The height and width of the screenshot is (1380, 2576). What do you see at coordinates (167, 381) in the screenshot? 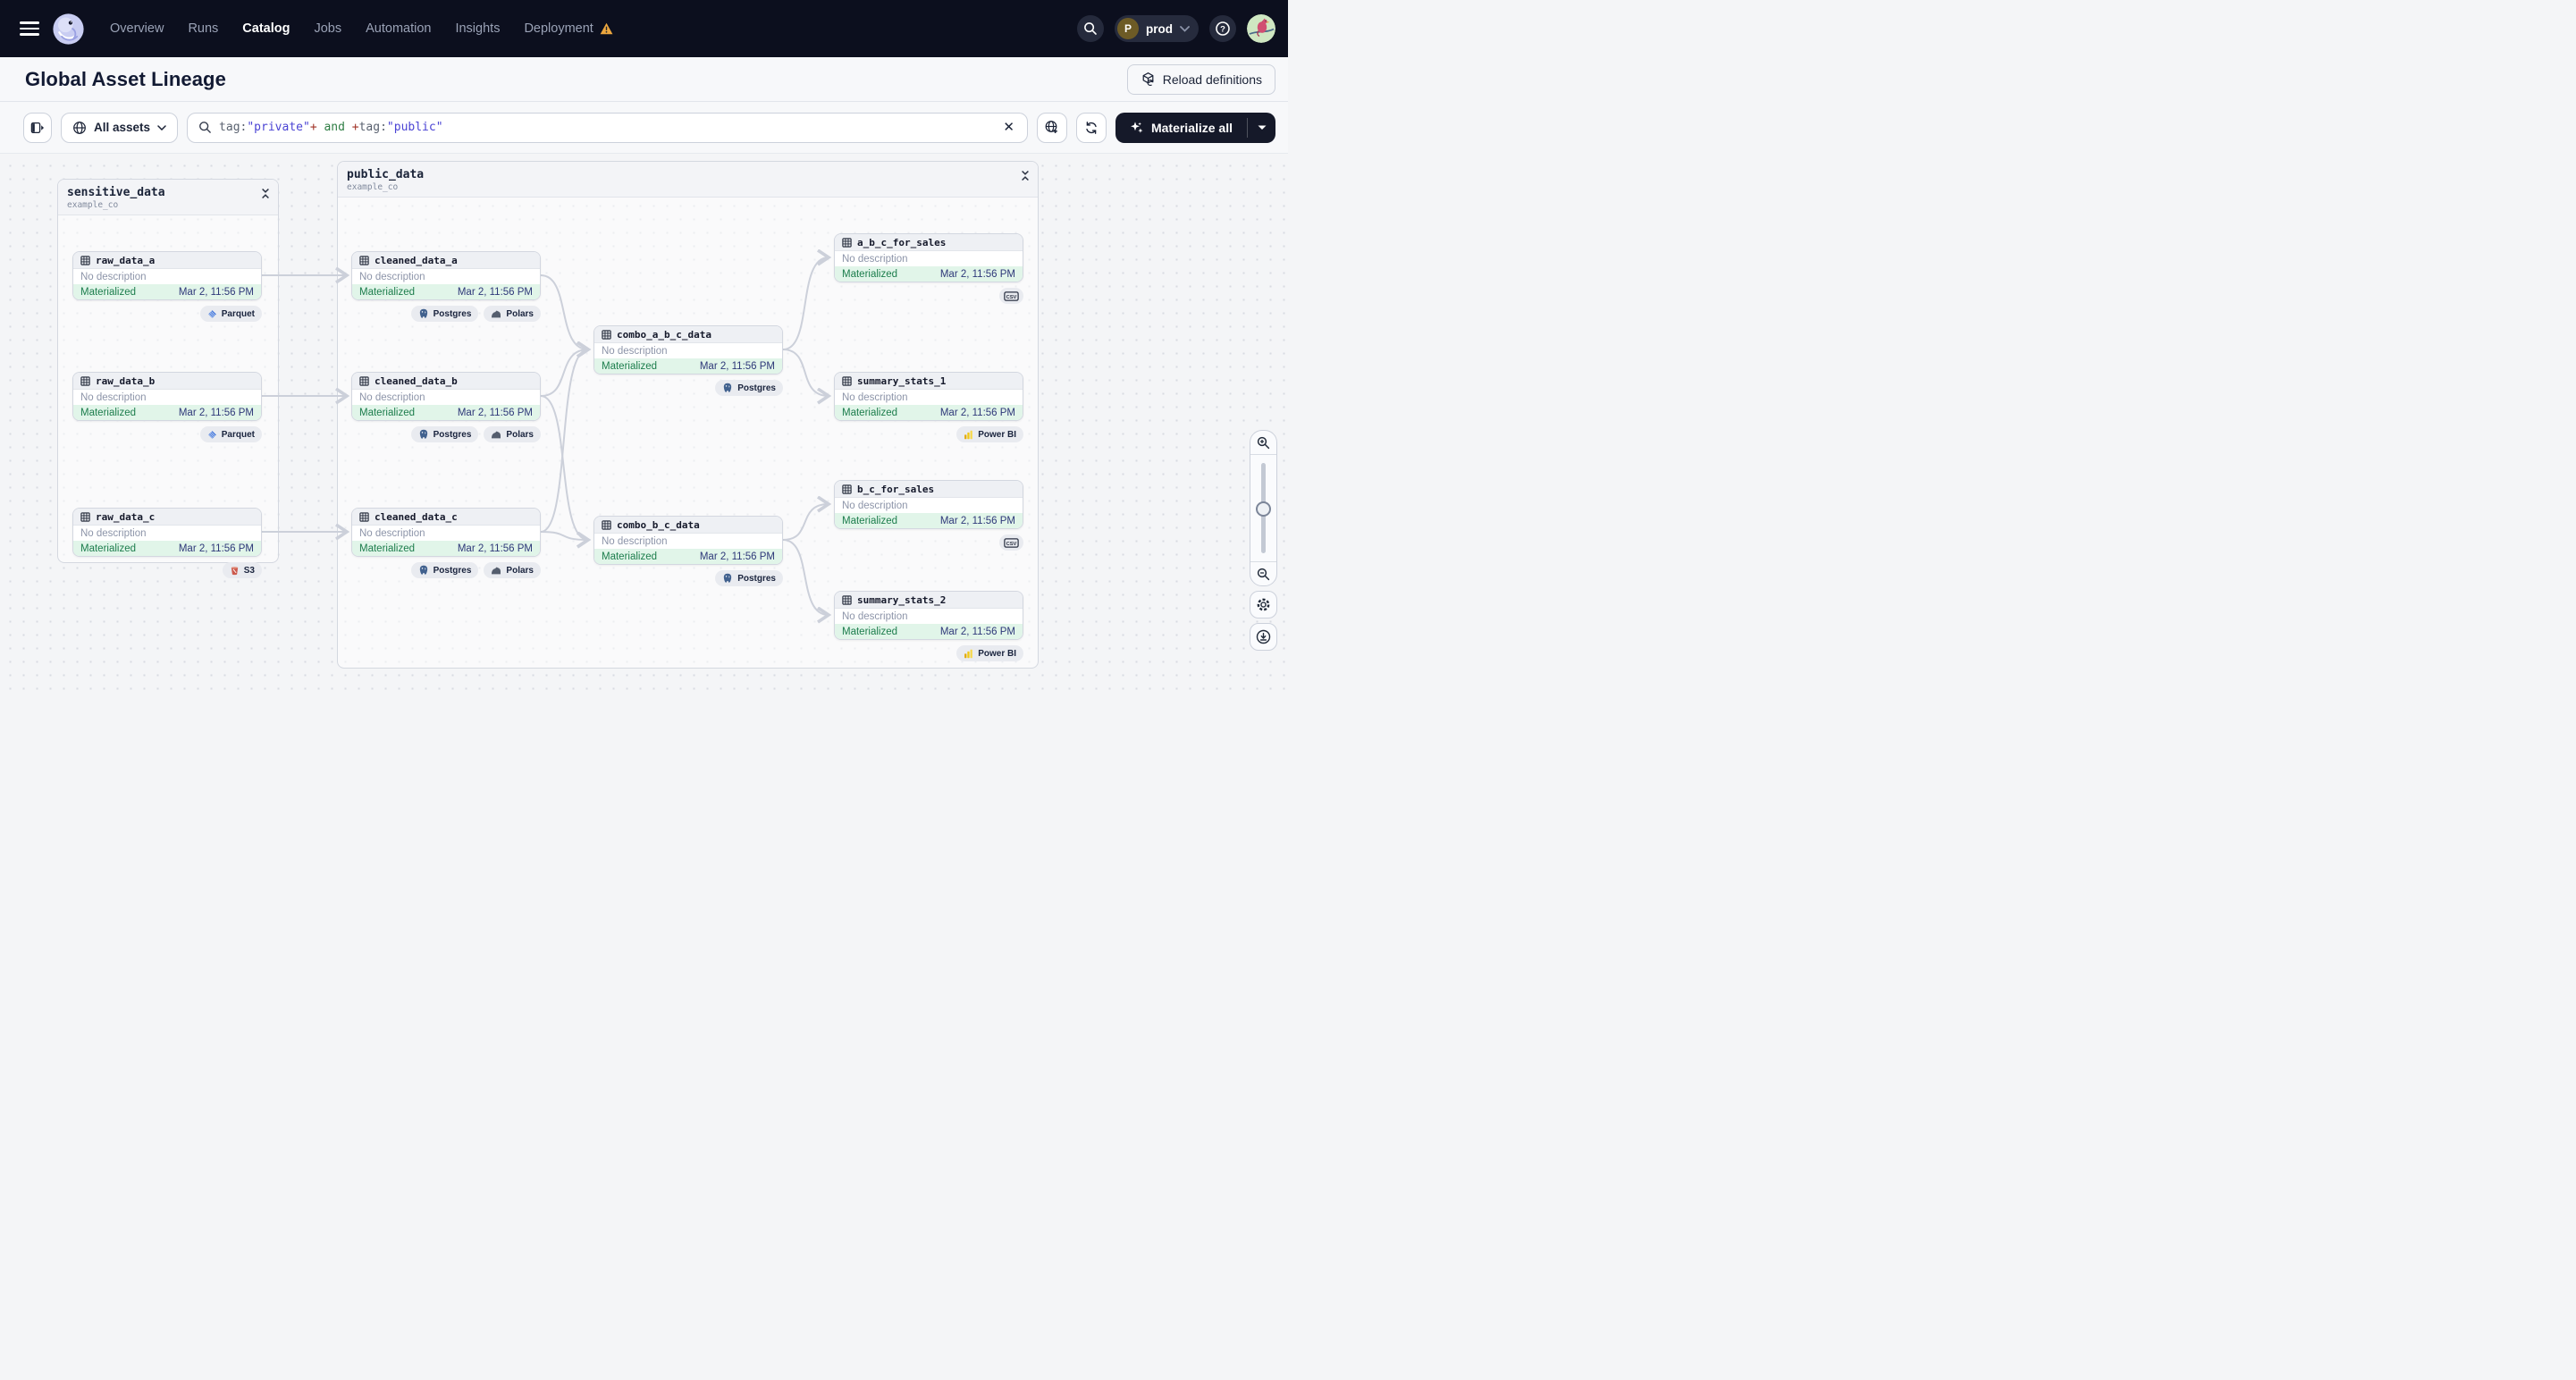
I see `asset-node-header: raw_data_b` at bounding box center [167, 381].